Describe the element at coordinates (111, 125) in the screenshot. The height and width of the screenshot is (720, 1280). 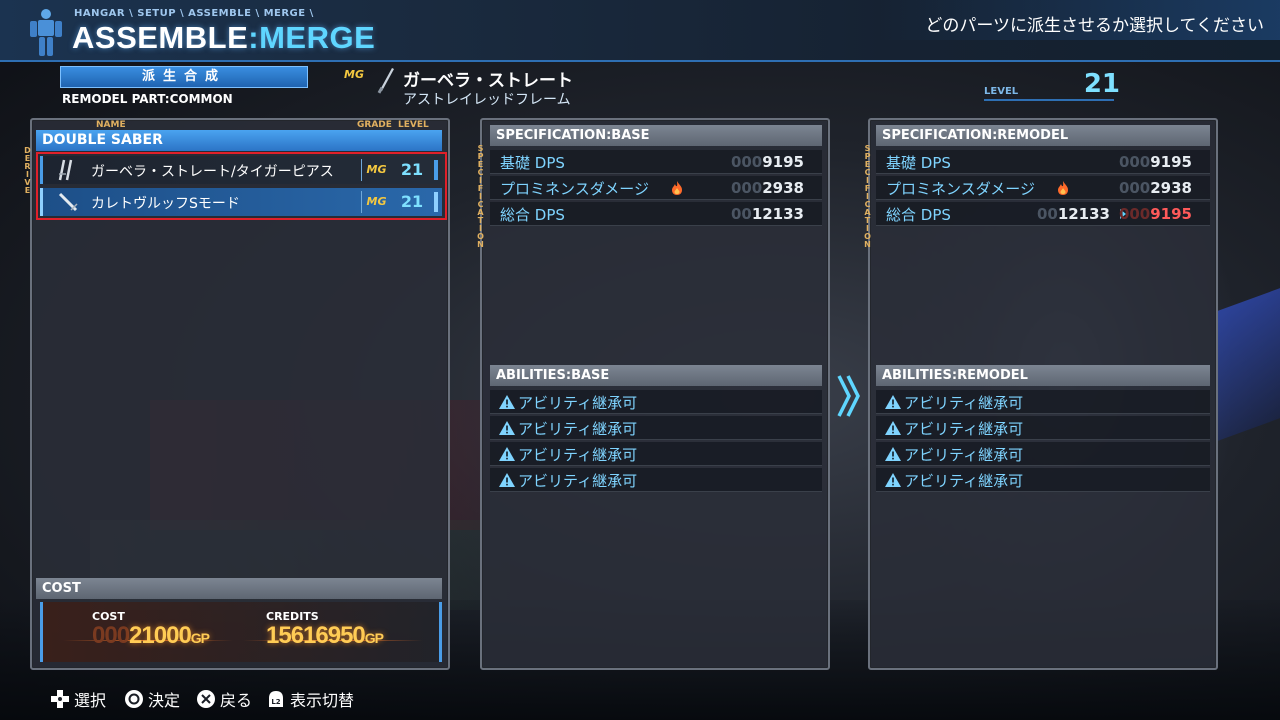
I see `column-name-label: NAME` at that location.